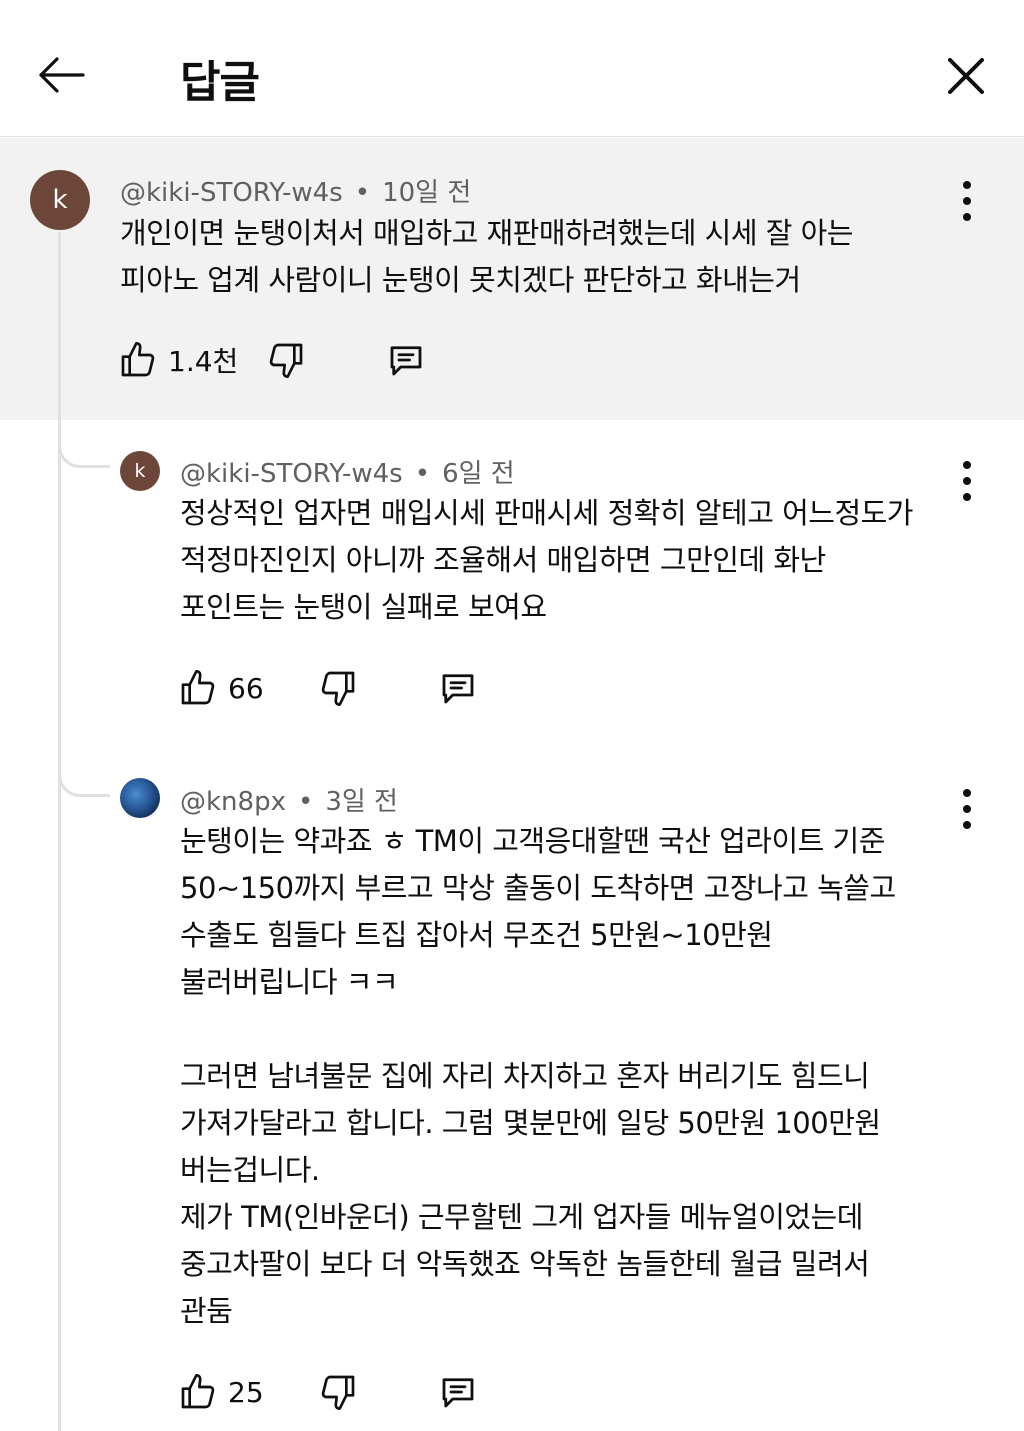 The height and width of the screenshot is (1431, 1024). Describe the element at coordinates (547, 513) in the screenshot. I see `comment-line: 정상적인 업자면 매입시세 판매시세 정확히 알테고 어느정도가` at that location.